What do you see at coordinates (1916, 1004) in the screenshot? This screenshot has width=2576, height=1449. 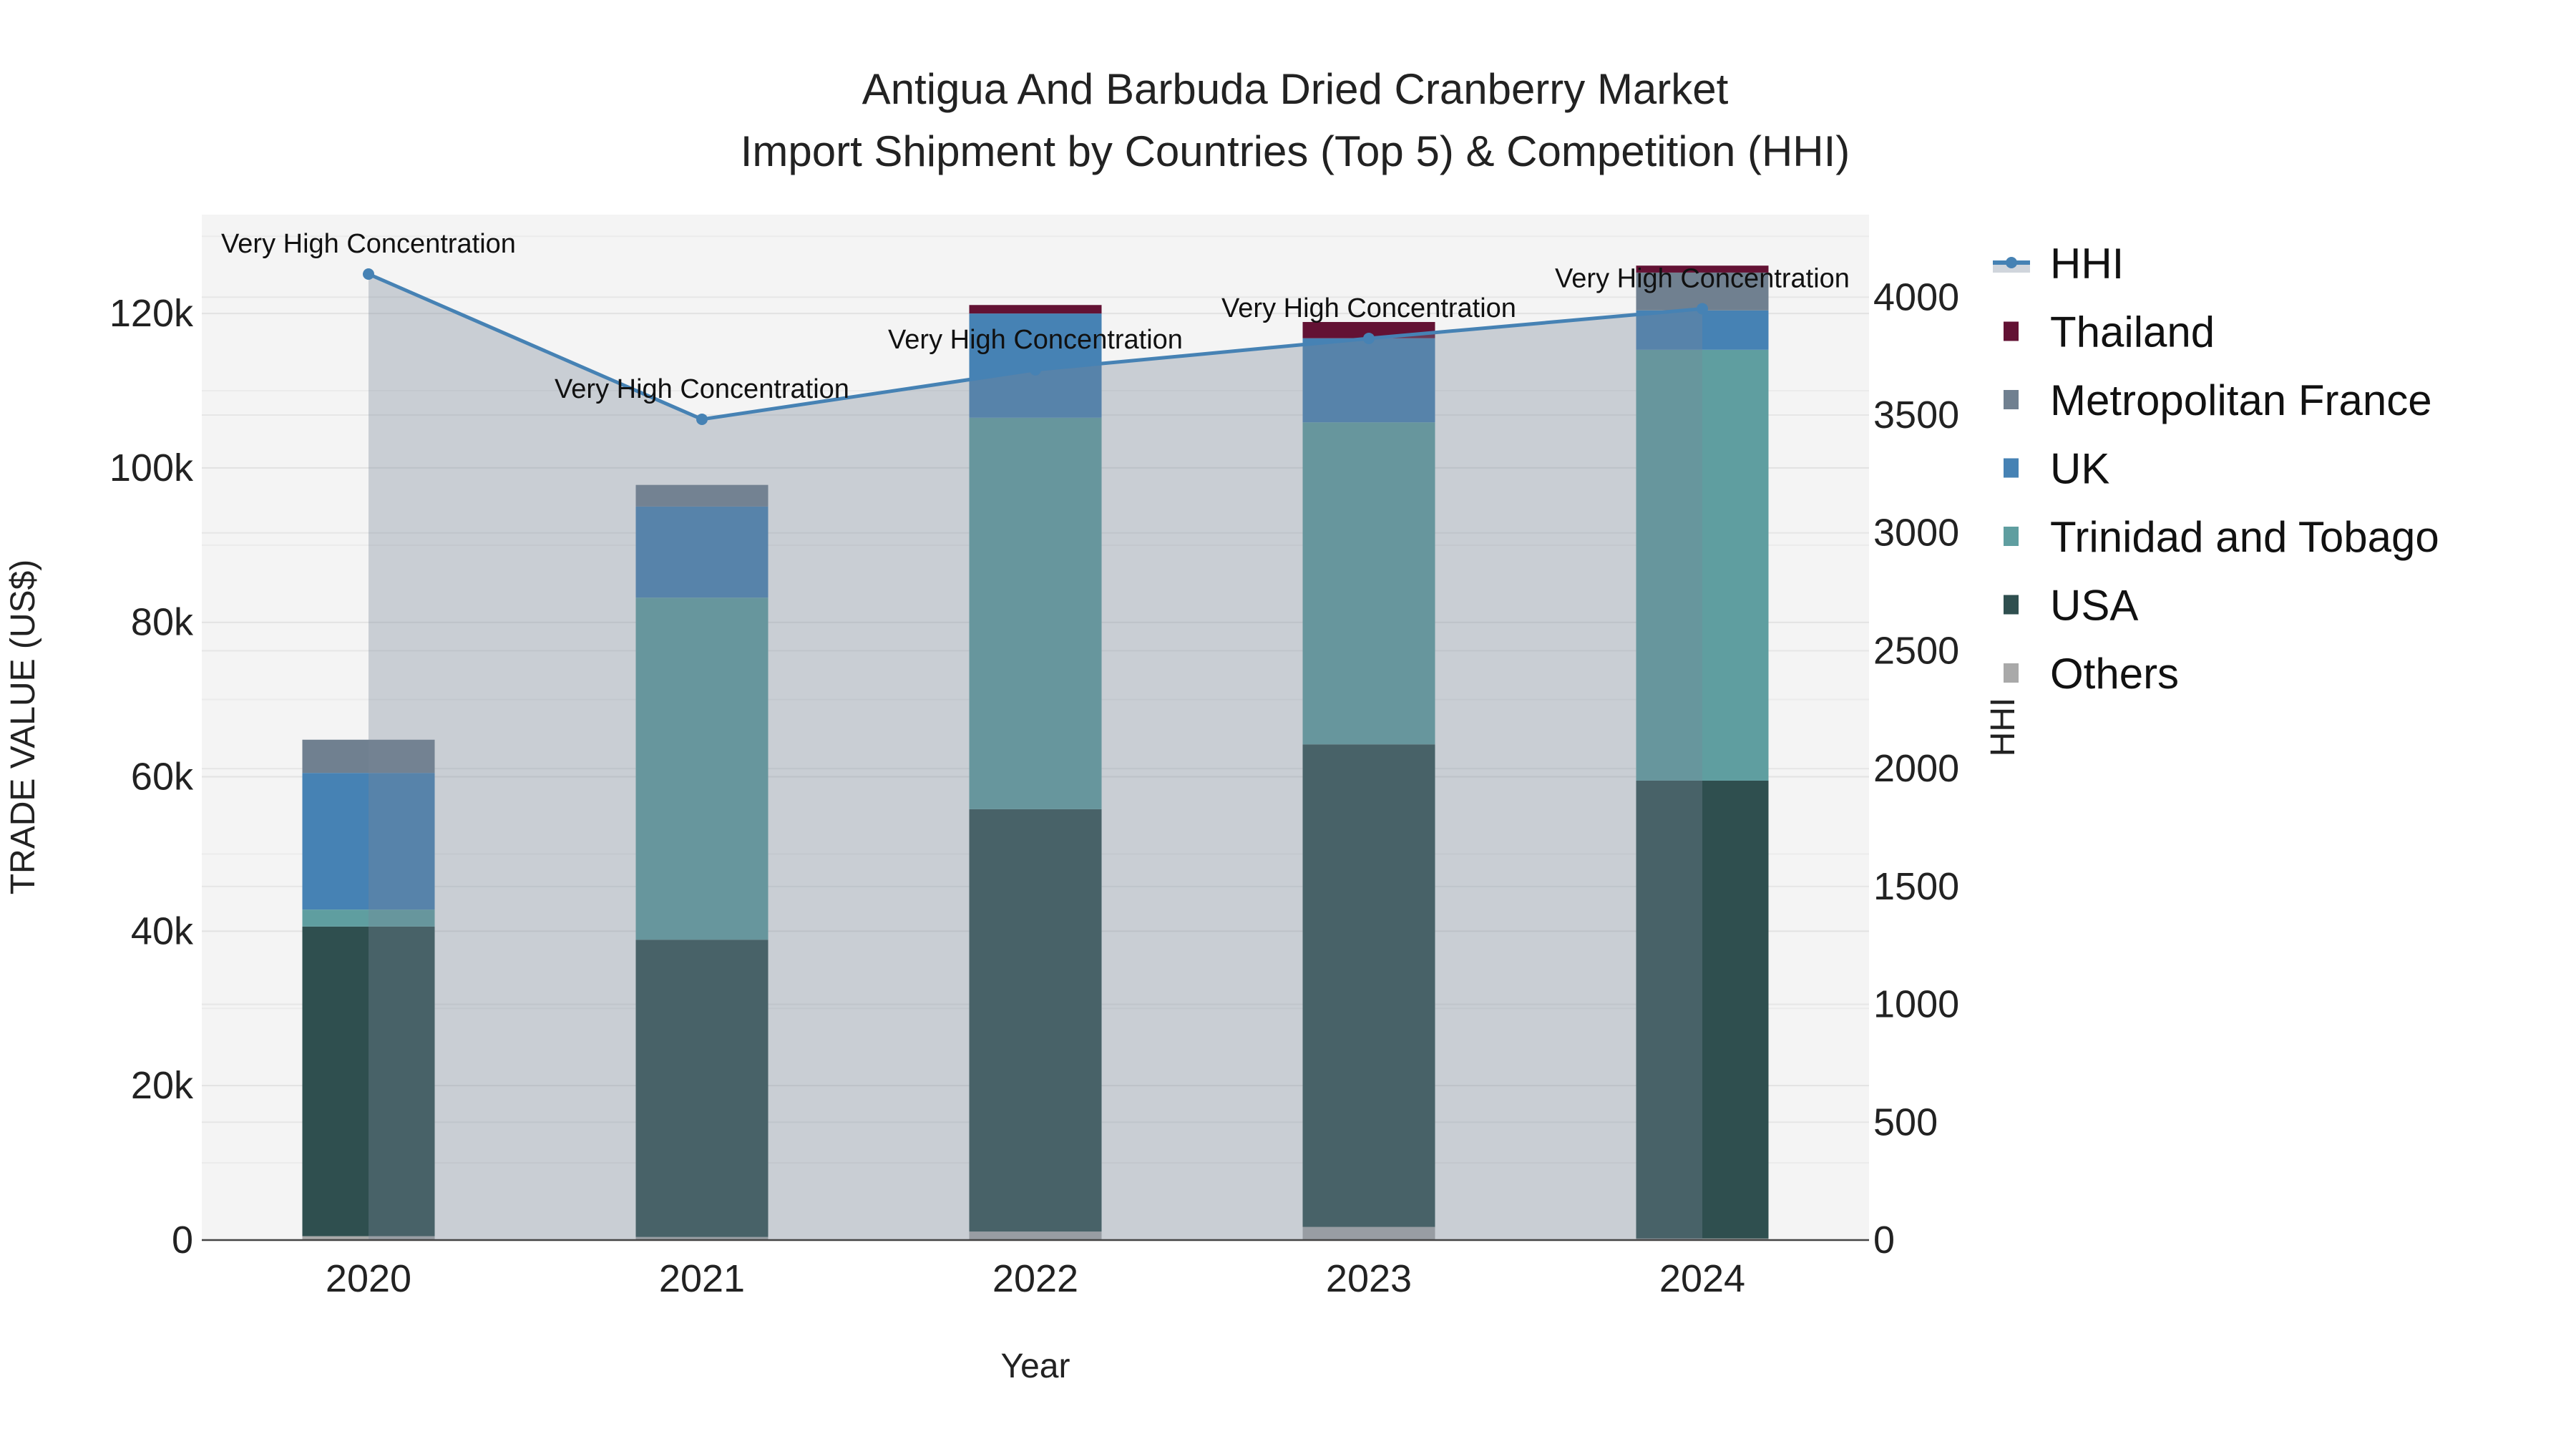 I see `y2-tick-label: 1000` at bounding box center [1916, 1004].